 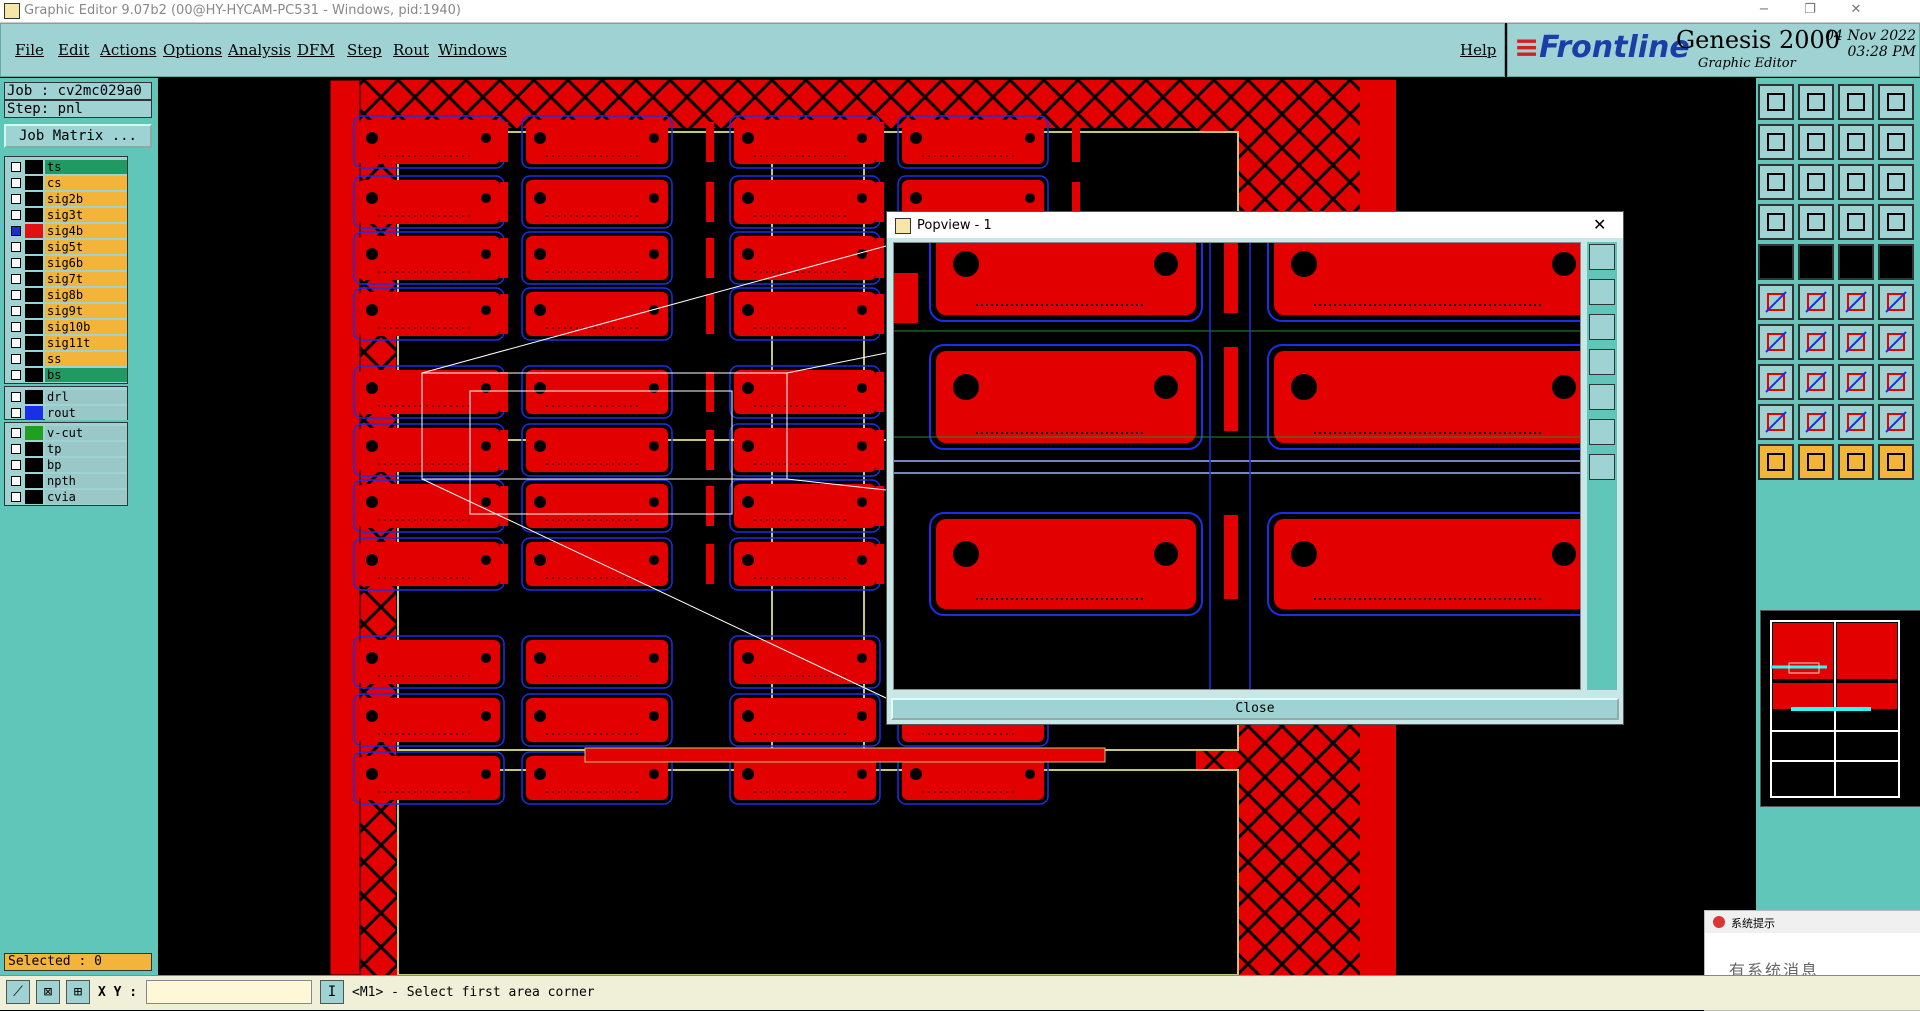 What do you see at coordinates (67, 215) in the screenshot?
I see `layer-row-sig3t: sig3t` at bounding box center [67, 215].